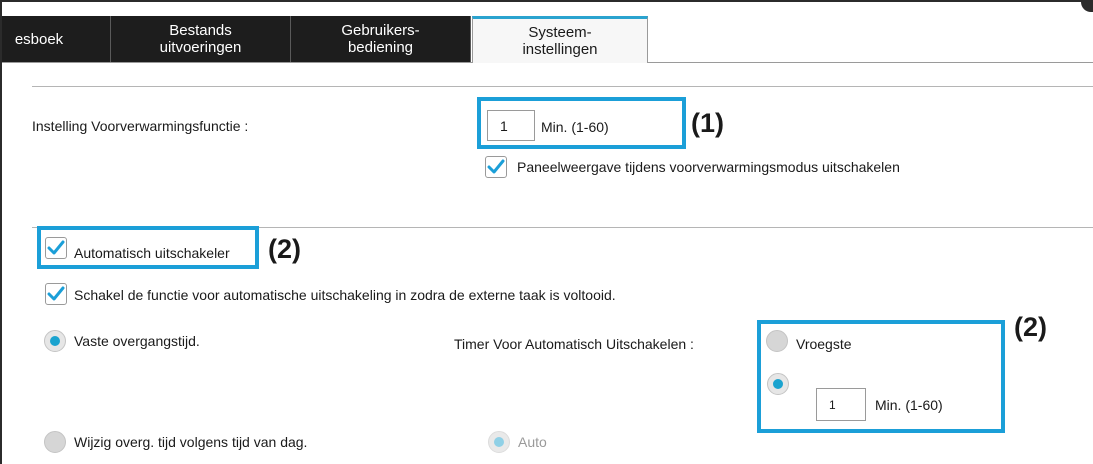 This screenshot has width=1093, height=464. I want to click on callout-number-2: (2), so click(284, 249).